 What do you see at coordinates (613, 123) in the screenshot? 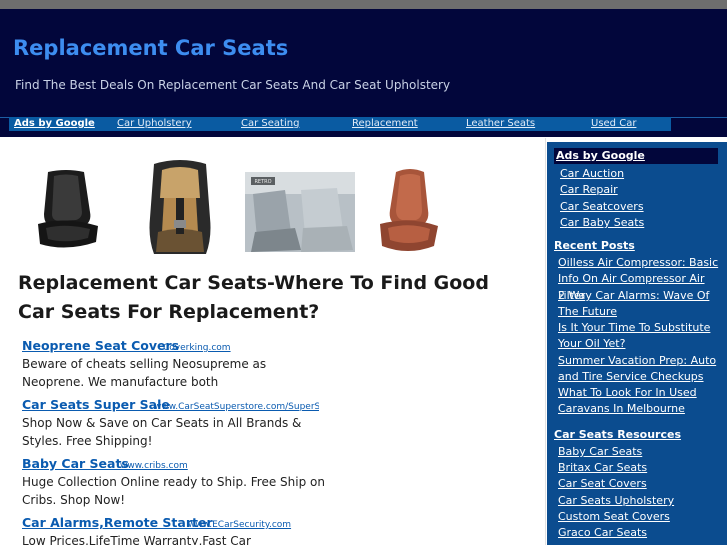
I see `adbar-link-used-car: Used Car` at bounding box center [613, 123].